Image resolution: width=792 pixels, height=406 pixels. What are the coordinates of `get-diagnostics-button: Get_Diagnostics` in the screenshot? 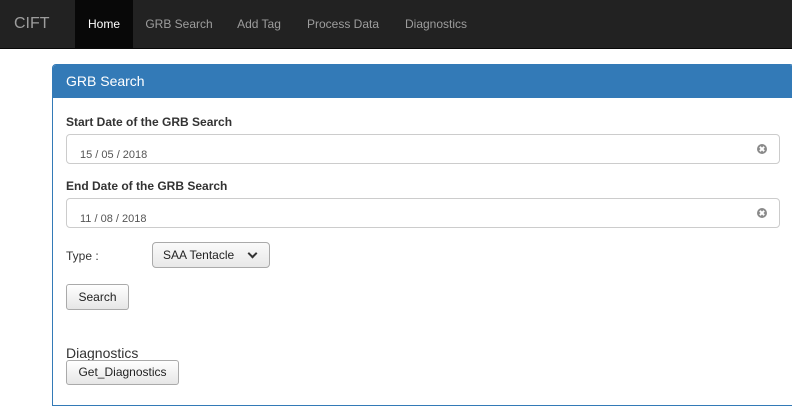 It's located at (122, 372).